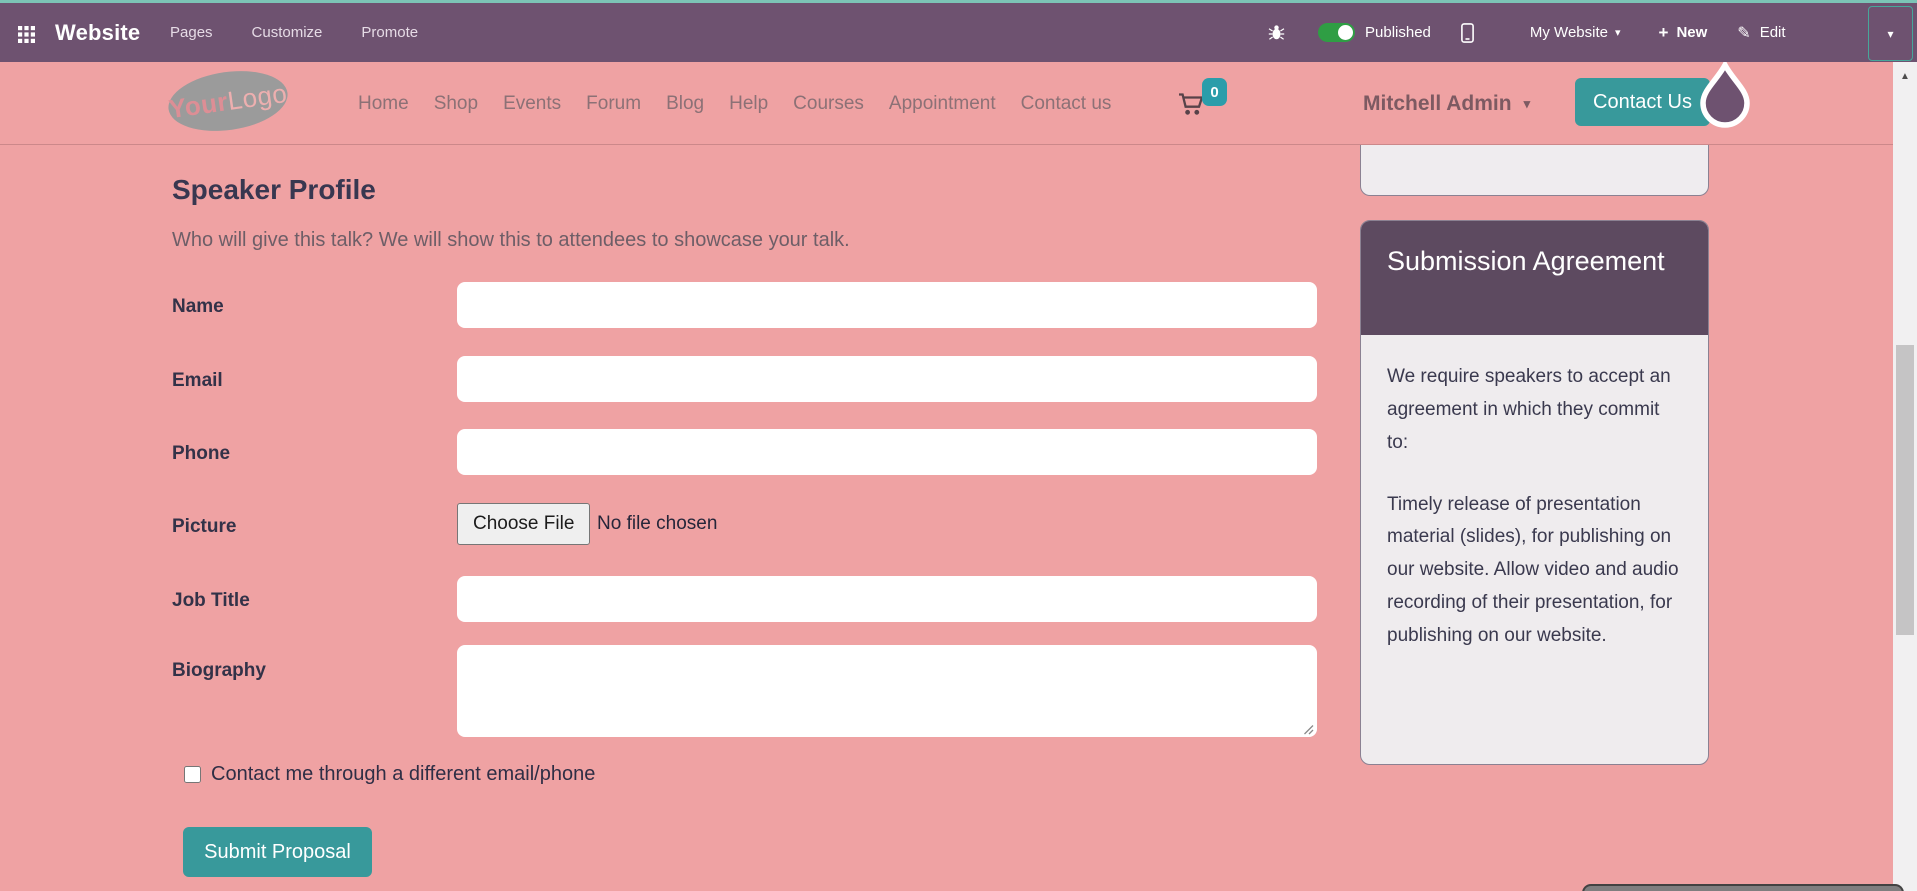 This screenshot has width=1917, height=891. What do you see at coordinates (277, 852) in the screenshot?
I see `submit-proposal-button: Submit Proposal` at bounding box center [277, 852].